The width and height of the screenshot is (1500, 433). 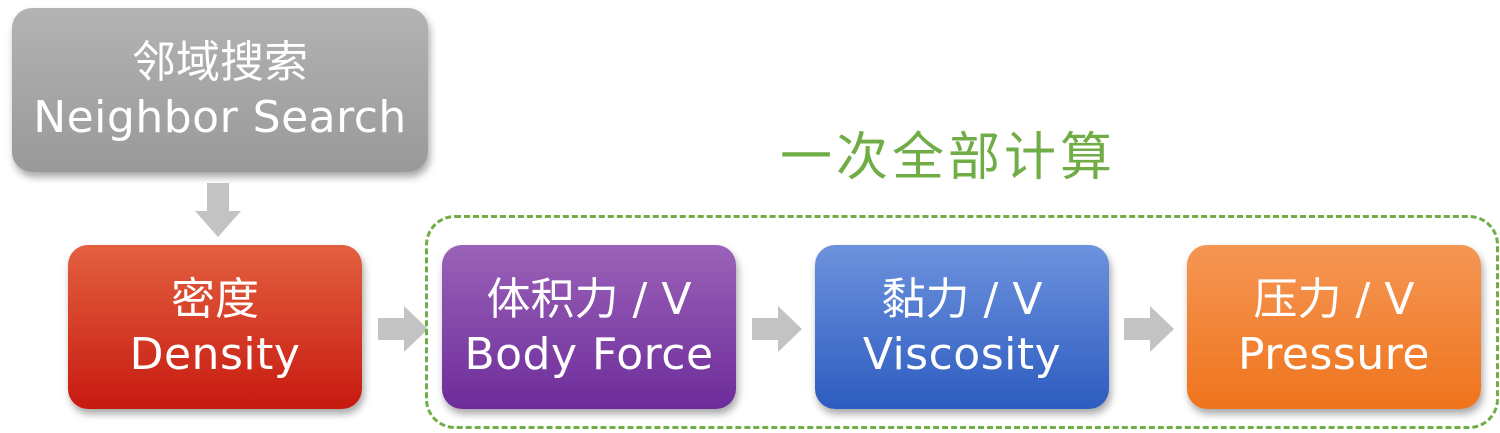 What do you see at coordinates (1334, 354) in the screenshot?
I see `pressure-en: Pressure` at bounding box center [1334, 354].